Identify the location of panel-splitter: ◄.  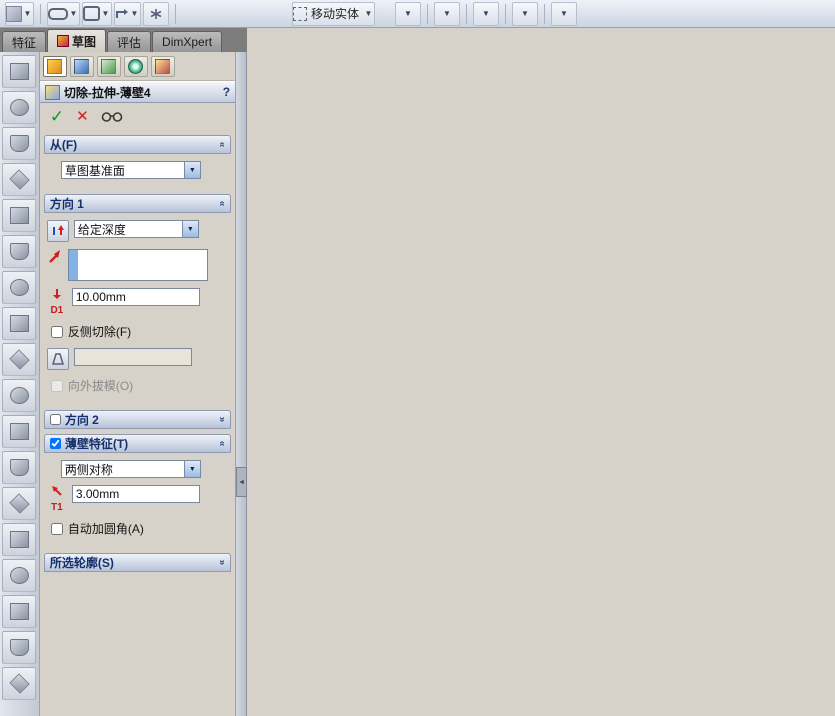
(242, 384).